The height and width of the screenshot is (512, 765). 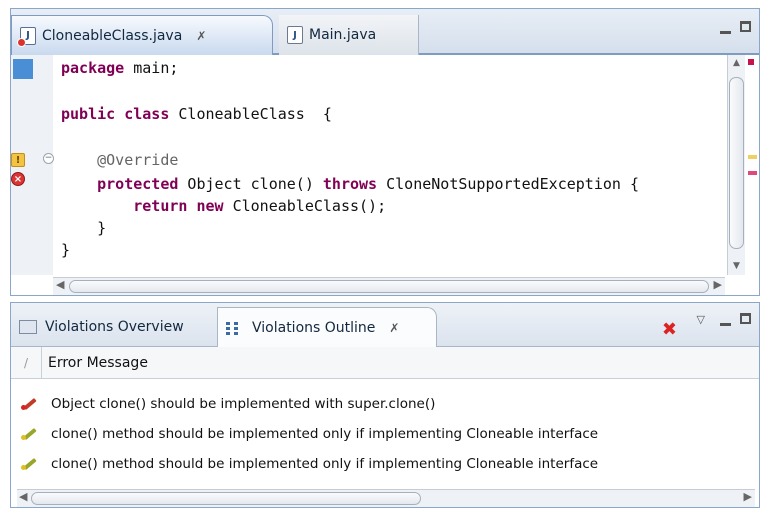 What do you see at coordinates (29, 404) in the screenshot?
I see `error-violation-icon` at bounding box center [29, 404].